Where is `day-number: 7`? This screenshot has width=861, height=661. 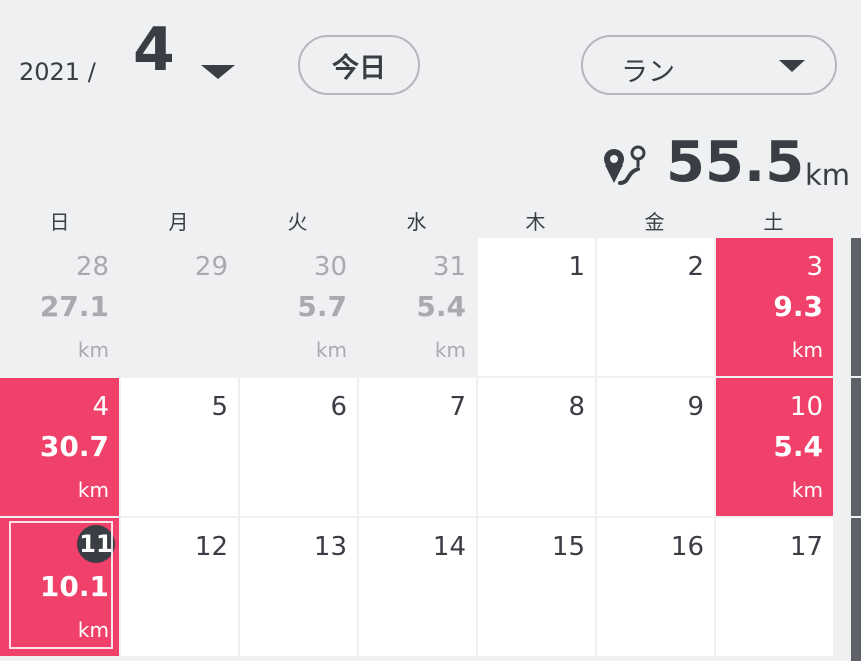 day-number: 7 is located at coordinates (457, 407).